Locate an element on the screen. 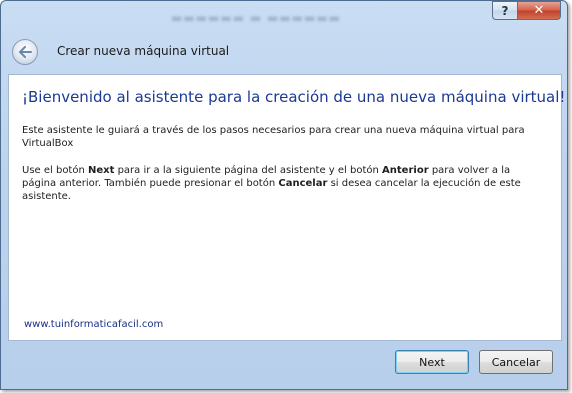 This screenshot has height=393, width=572. back-button is located at coordinates (25, 52).